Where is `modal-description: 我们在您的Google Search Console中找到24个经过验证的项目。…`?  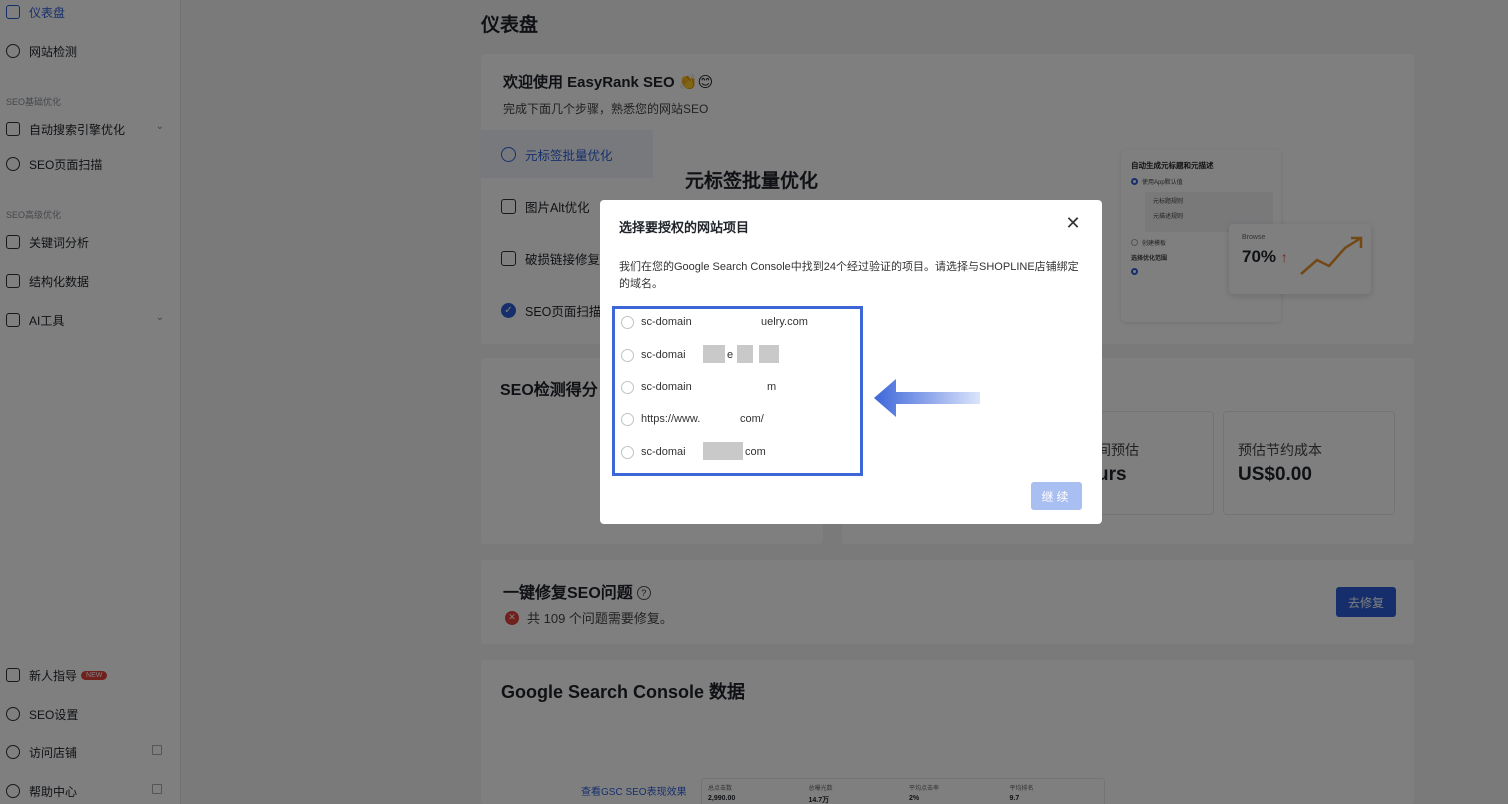 modal-description: 我们在您的Google Search Console中找到24个经过验证的项目。… is located at coordinates (849, 275).